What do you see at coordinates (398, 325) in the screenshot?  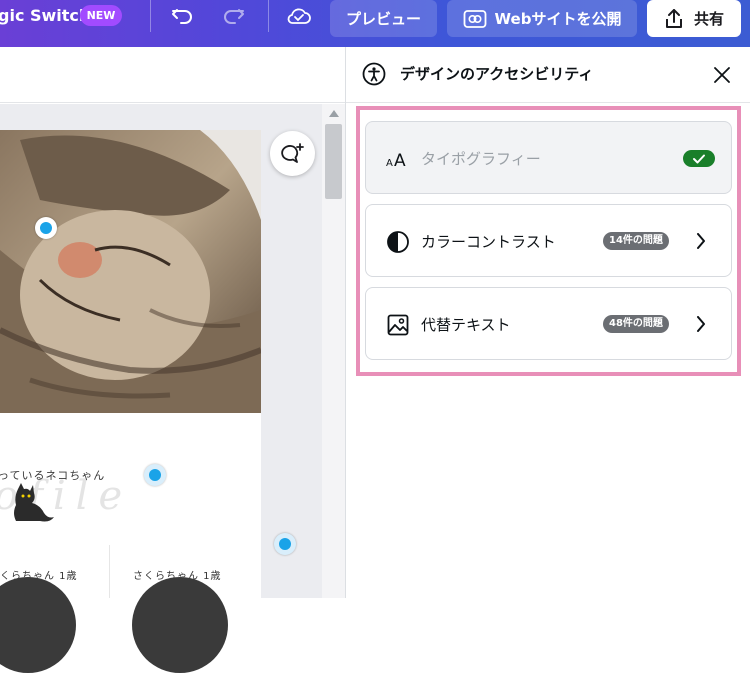 I see `image-icon` at bounding box center [398, 325].